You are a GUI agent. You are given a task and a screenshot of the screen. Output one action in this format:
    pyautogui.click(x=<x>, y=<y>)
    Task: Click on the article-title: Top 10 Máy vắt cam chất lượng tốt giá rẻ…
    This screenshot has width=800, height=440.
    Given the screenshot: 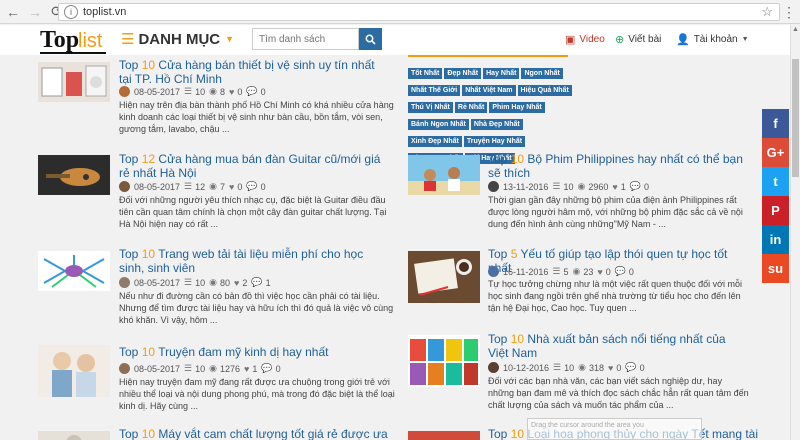 What is the action you would take?
    pyautogui.click(x=253, y=433)
    